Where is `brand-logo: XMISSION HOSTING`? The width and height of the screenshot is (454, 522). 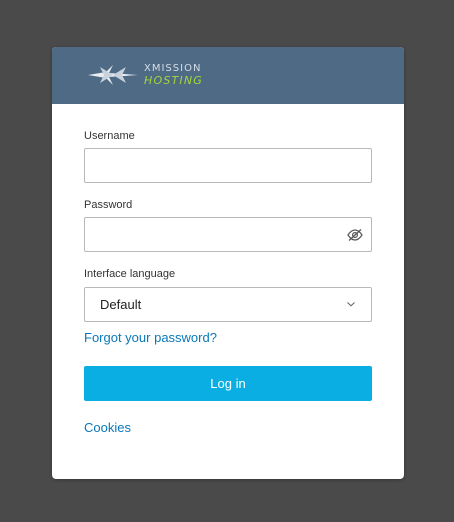
brand-logo: XMISSION HOSTING is located at coordinates (149, 75).